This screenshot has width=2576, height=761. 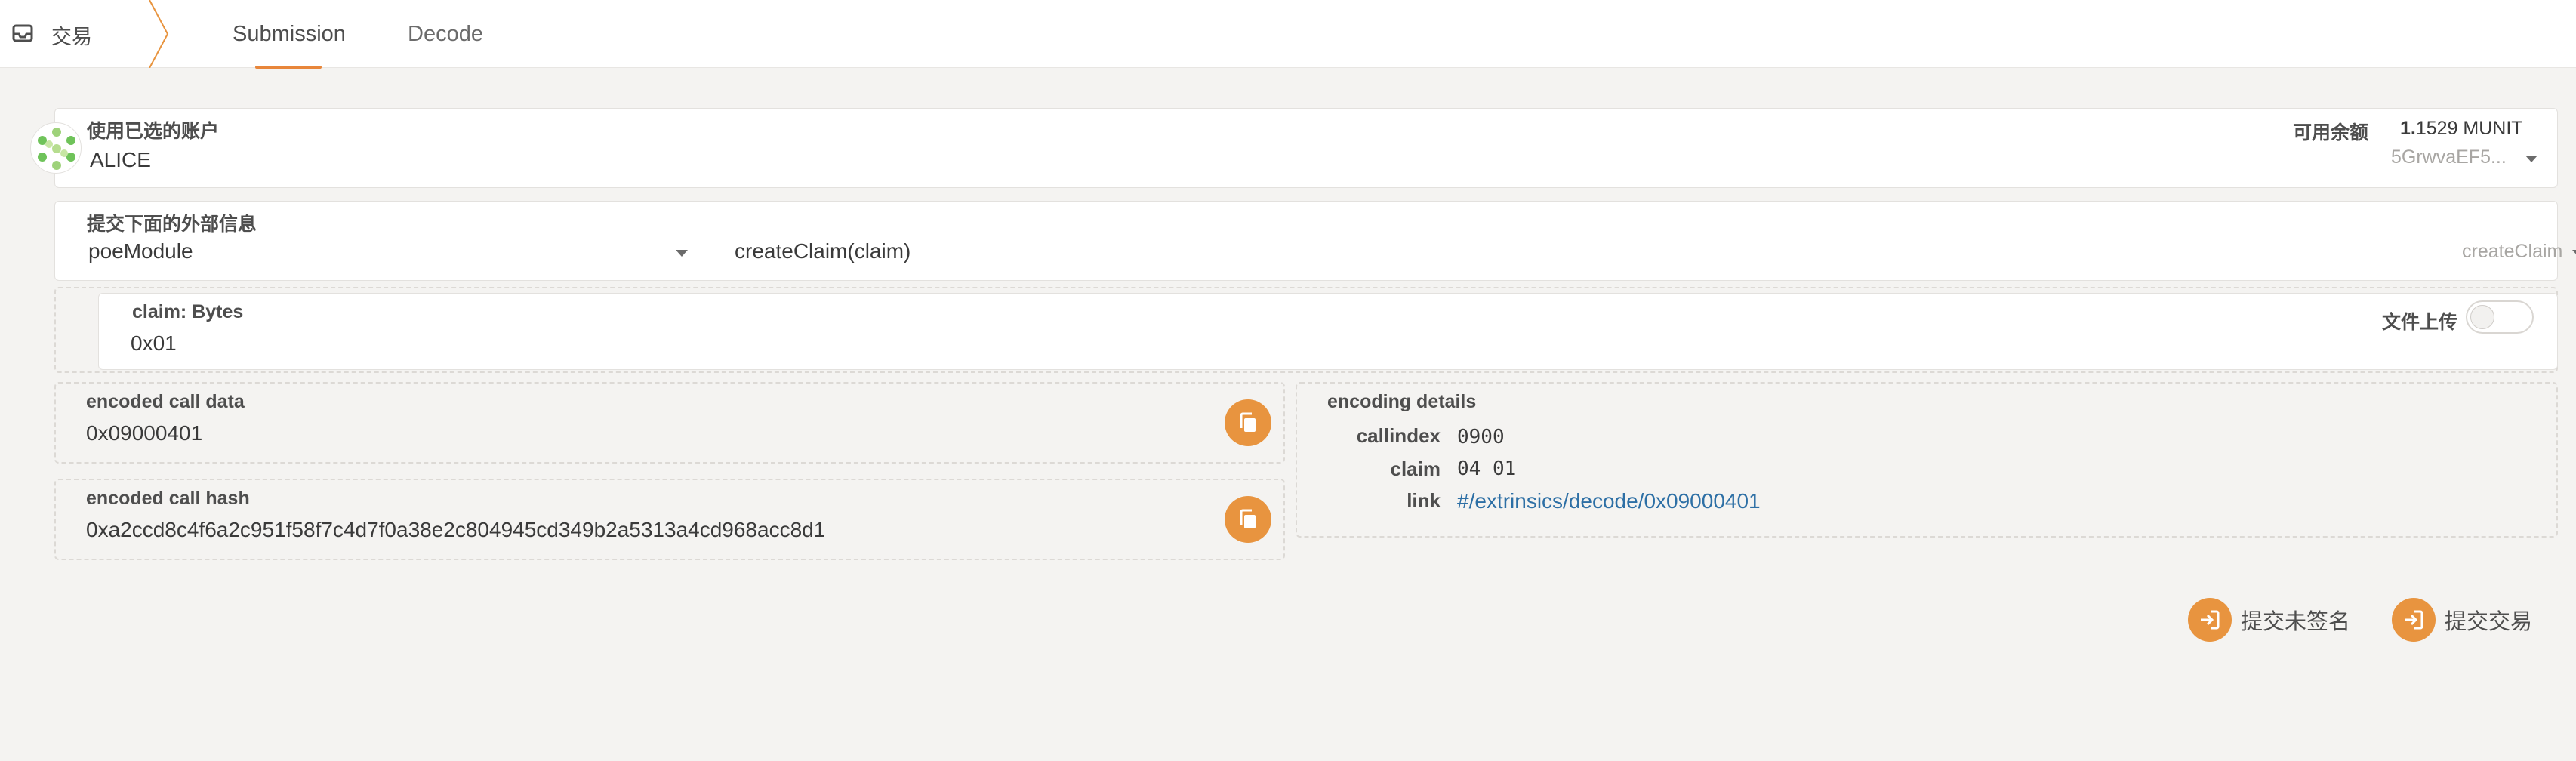 I want to click on balance-value: 1.1529 MUNIT, so click(x=2461, y=129).